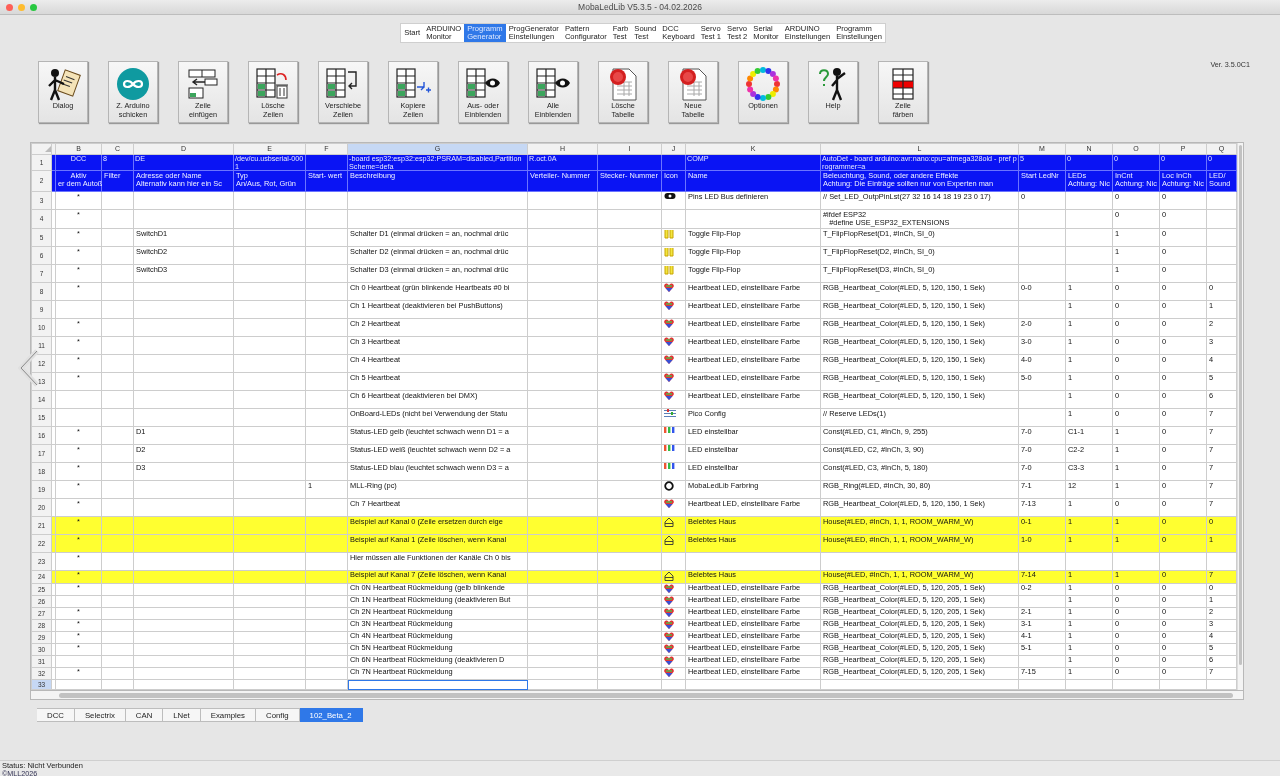 The image size is (1280, 776). What do you see at coordinates (637, 696) in the screenshot?
I see `horizontal-scrollbar` at bounding box center [637, 696].